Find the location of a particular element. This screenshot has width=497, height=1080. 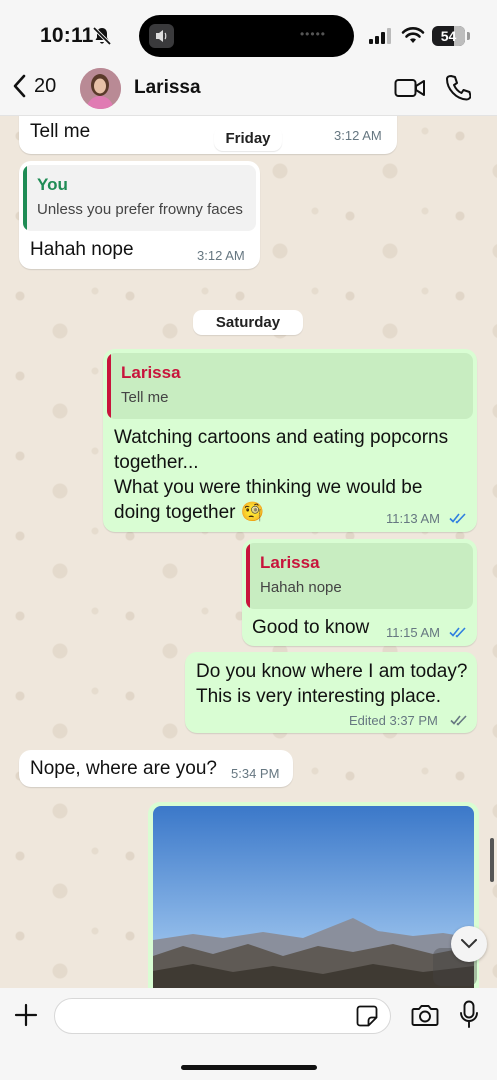

camera-icon is located at coordinates (425, 1015).